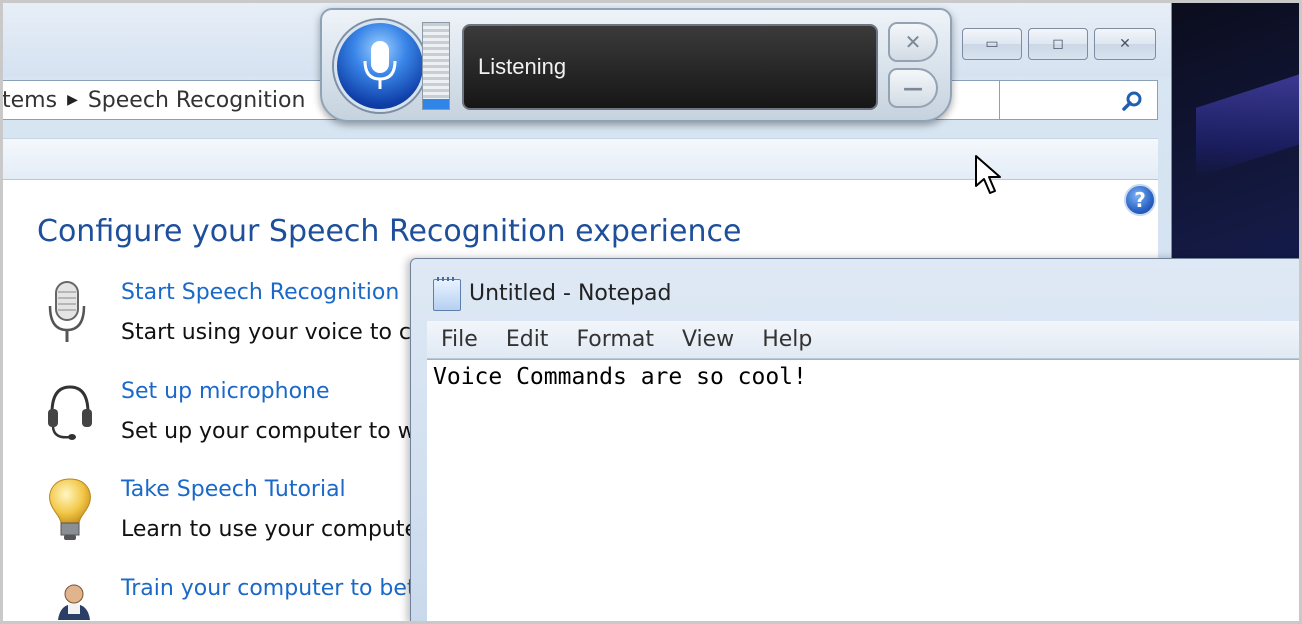 The image size is (1302, 624). Describe the element at coordinates (70, 411) in the screenshot. I see `headset-icon` at that location.